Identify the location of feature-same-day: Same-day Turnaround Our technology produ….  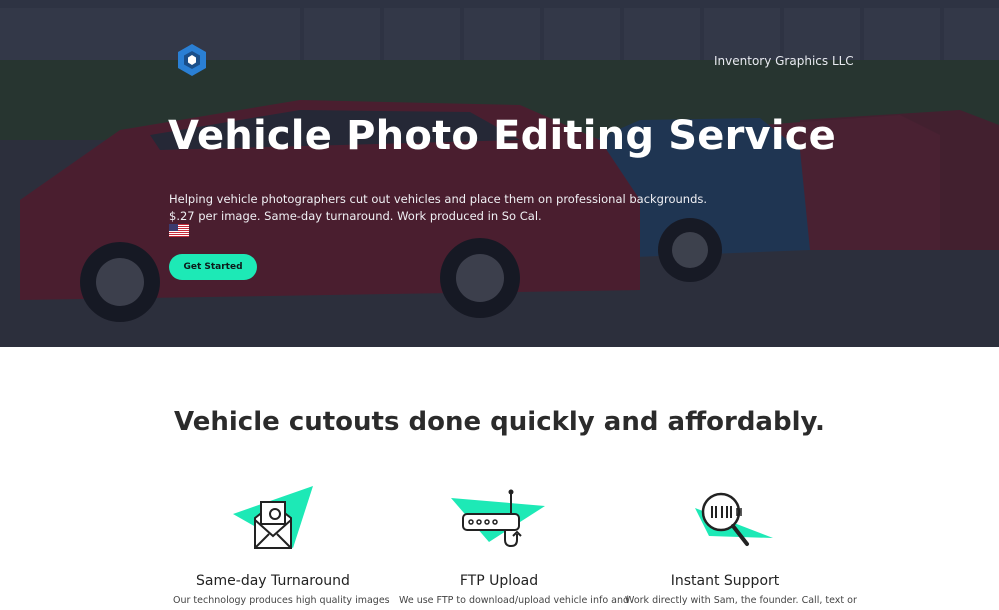
(281, 546).